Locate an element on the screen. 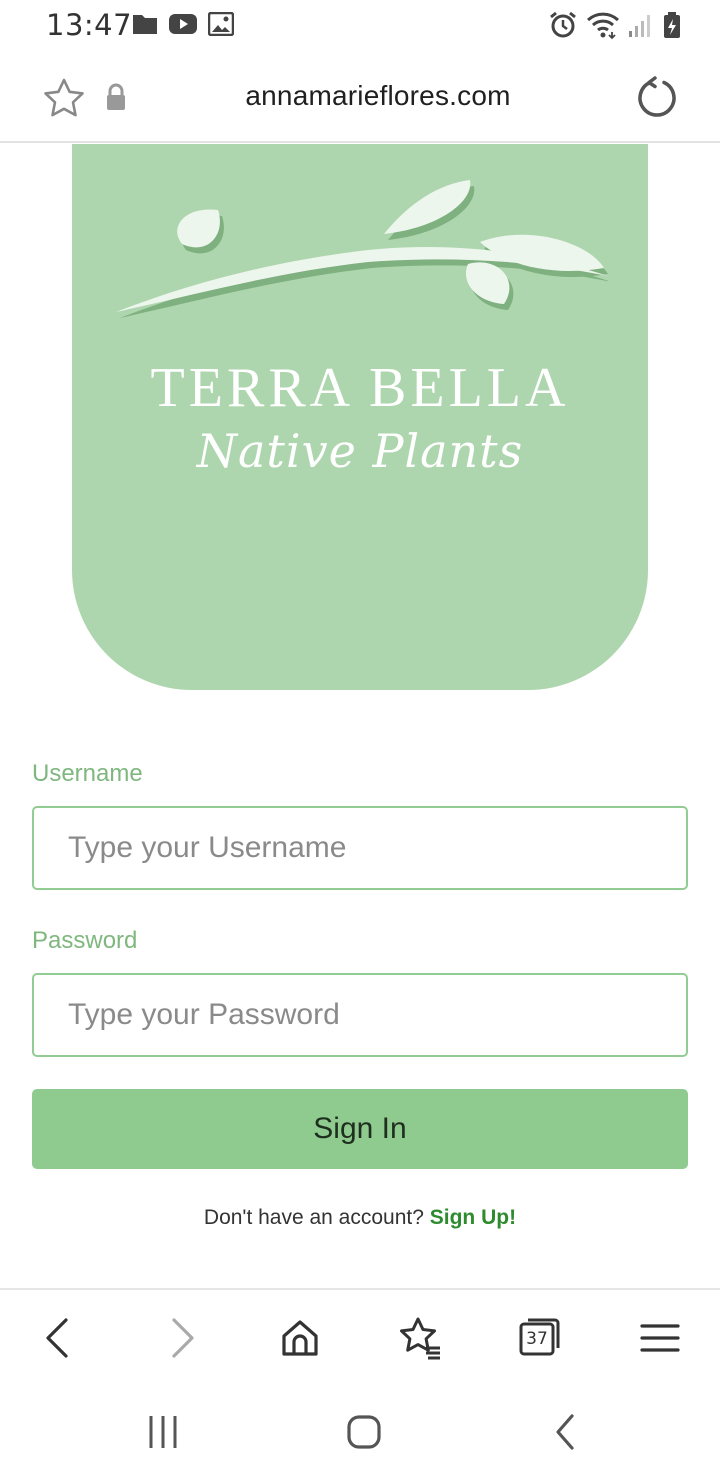  status-time: 13:47 is located at coordinates (89, 25).